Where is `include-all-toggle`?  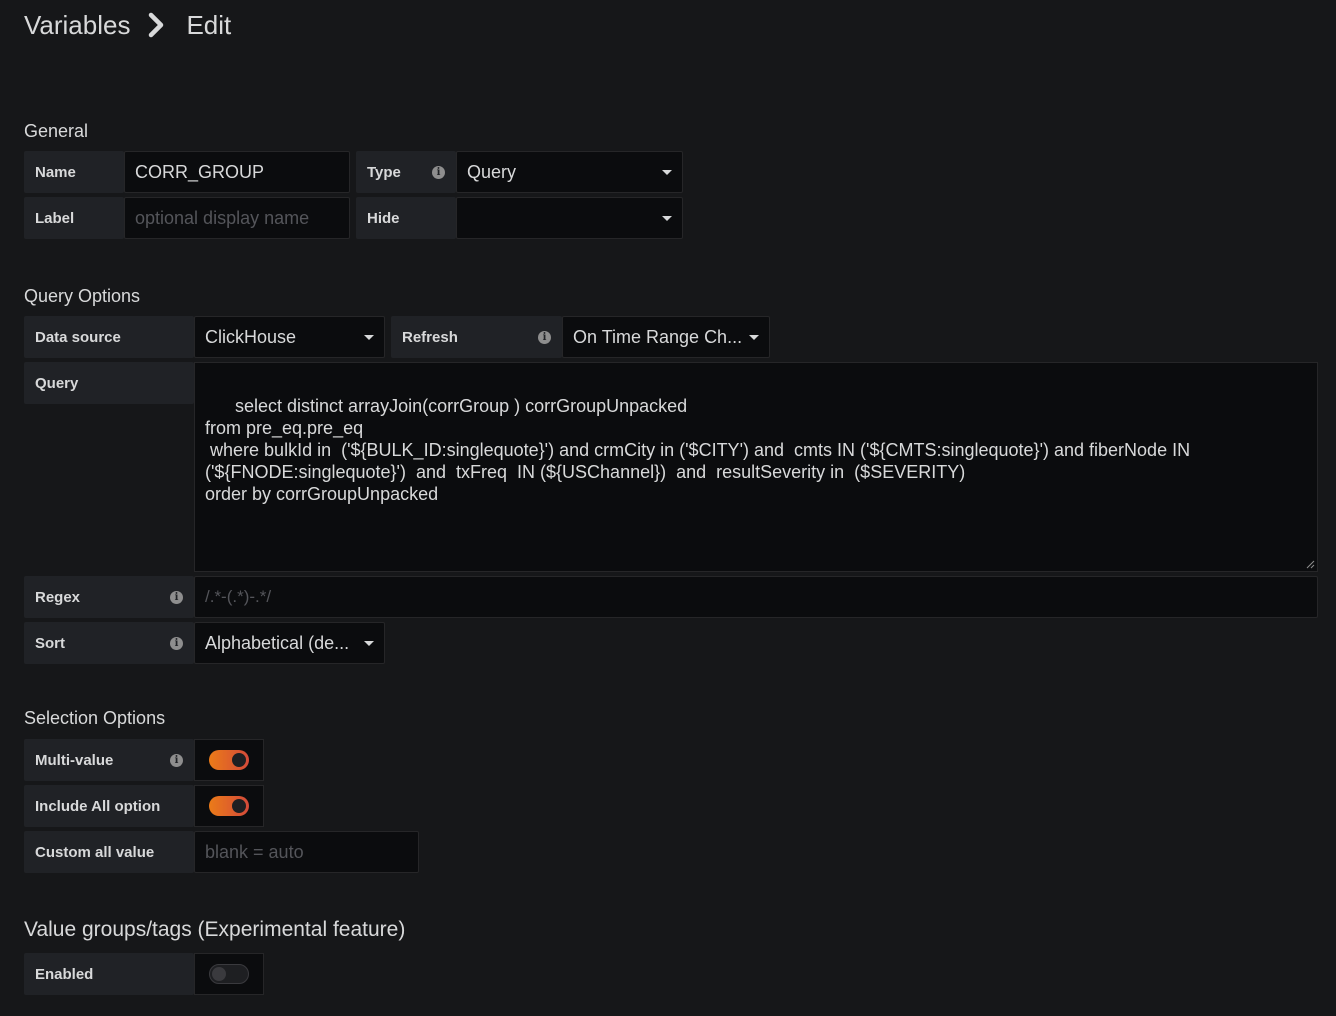 include-all-toggle is located at coordinates (229, 806).